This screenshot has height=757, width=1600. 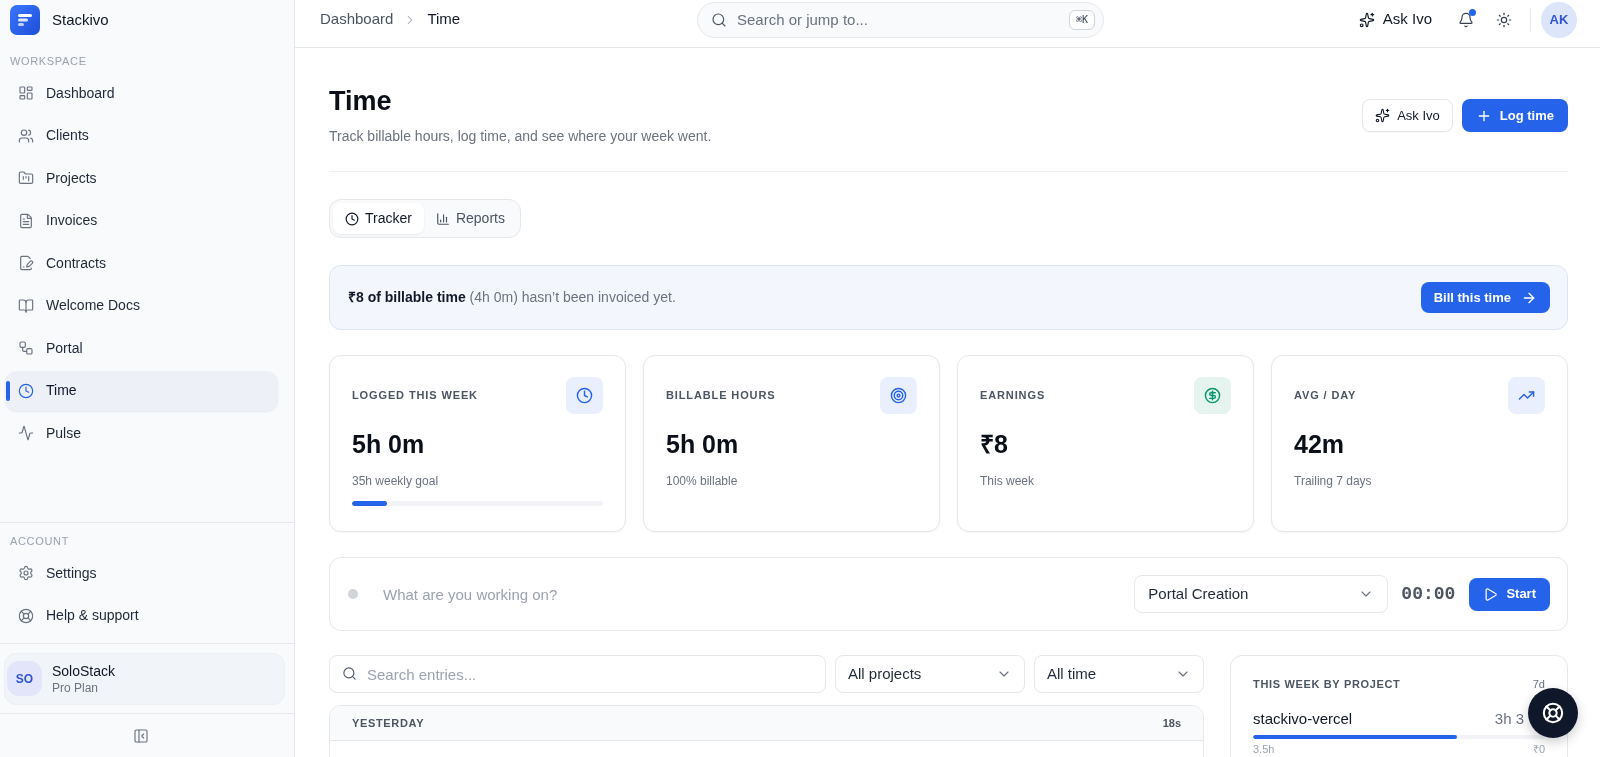 I want to click on elapsed-time: 00:00, so click(x=1428, y=594).